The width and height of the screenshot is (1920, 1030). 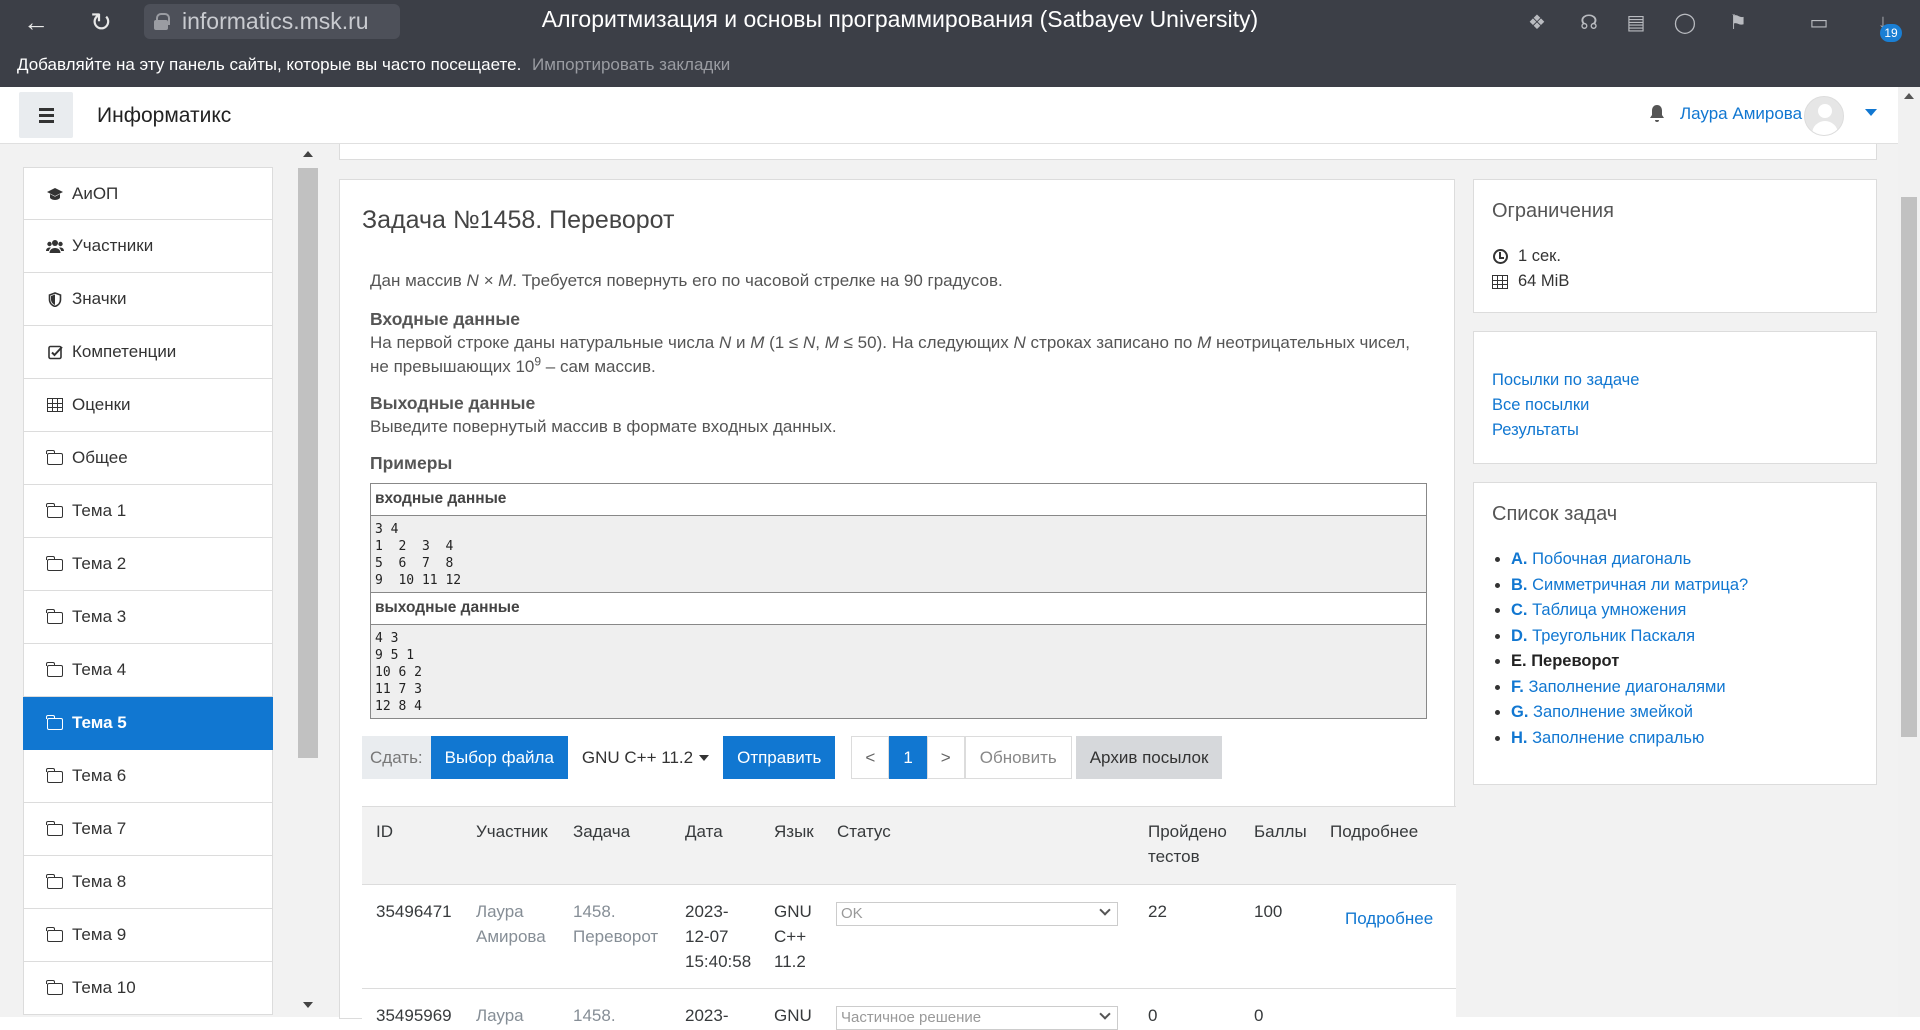 What do you see at coordinates (1153, 1015) in the screenshot?
I see `run-tests: 0` at bounding box center [1153, 1015].